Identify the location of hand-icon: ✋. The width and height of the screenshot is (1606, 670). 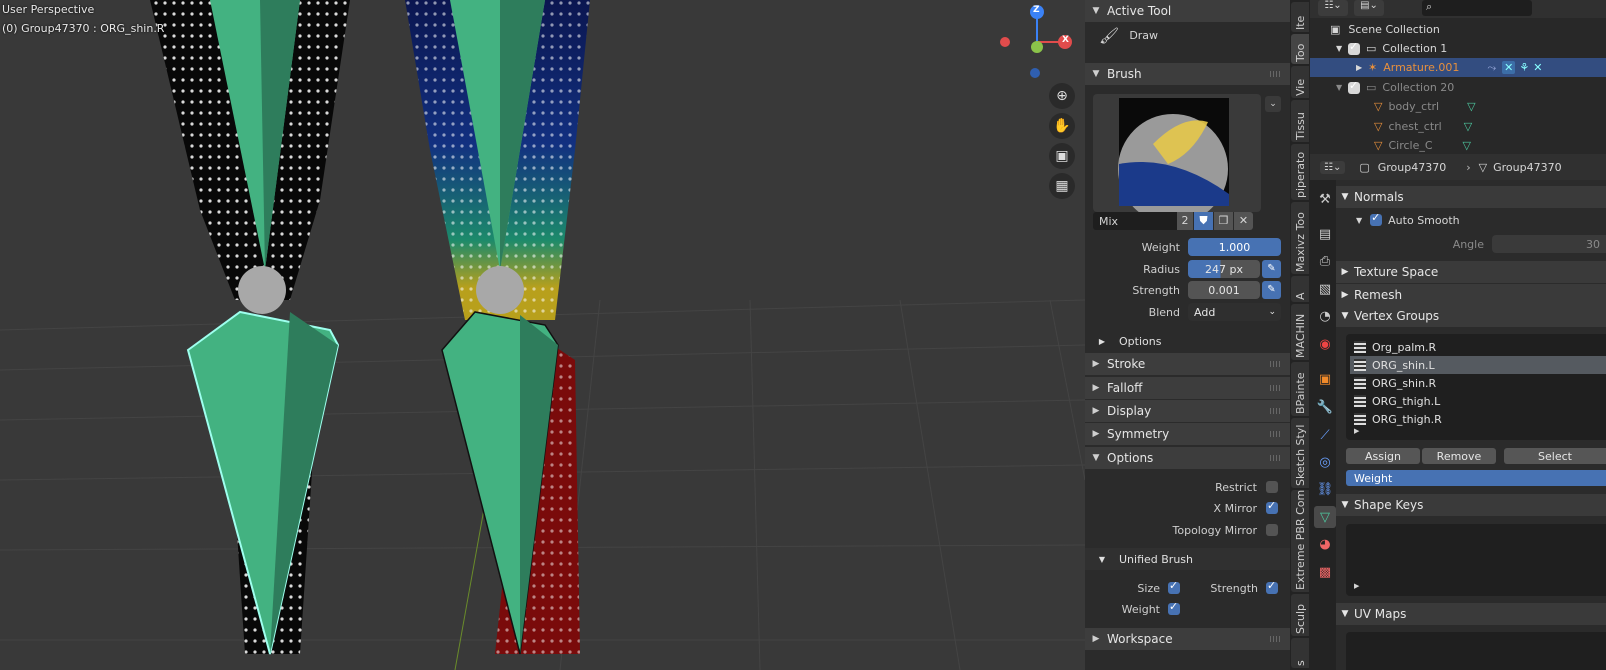
(1062, 126).